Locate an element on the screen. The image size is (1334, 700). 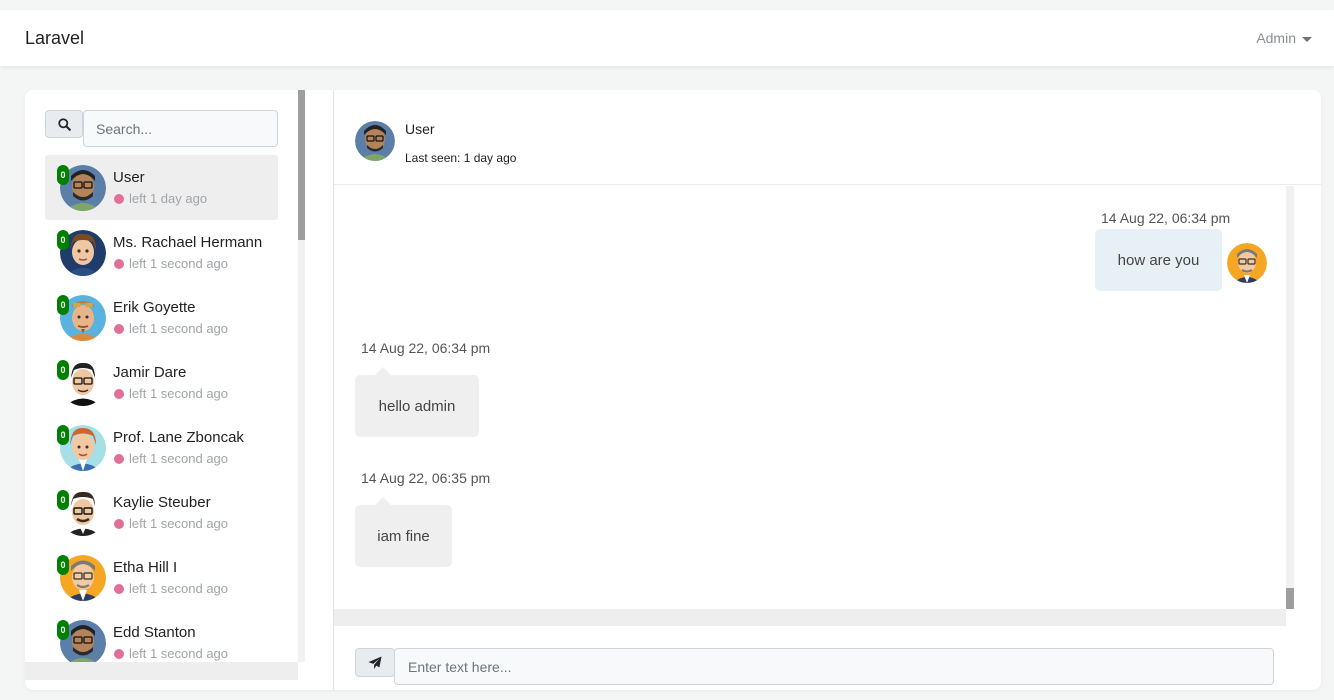
caret-down-icon is located at coordinates (1307, 39).